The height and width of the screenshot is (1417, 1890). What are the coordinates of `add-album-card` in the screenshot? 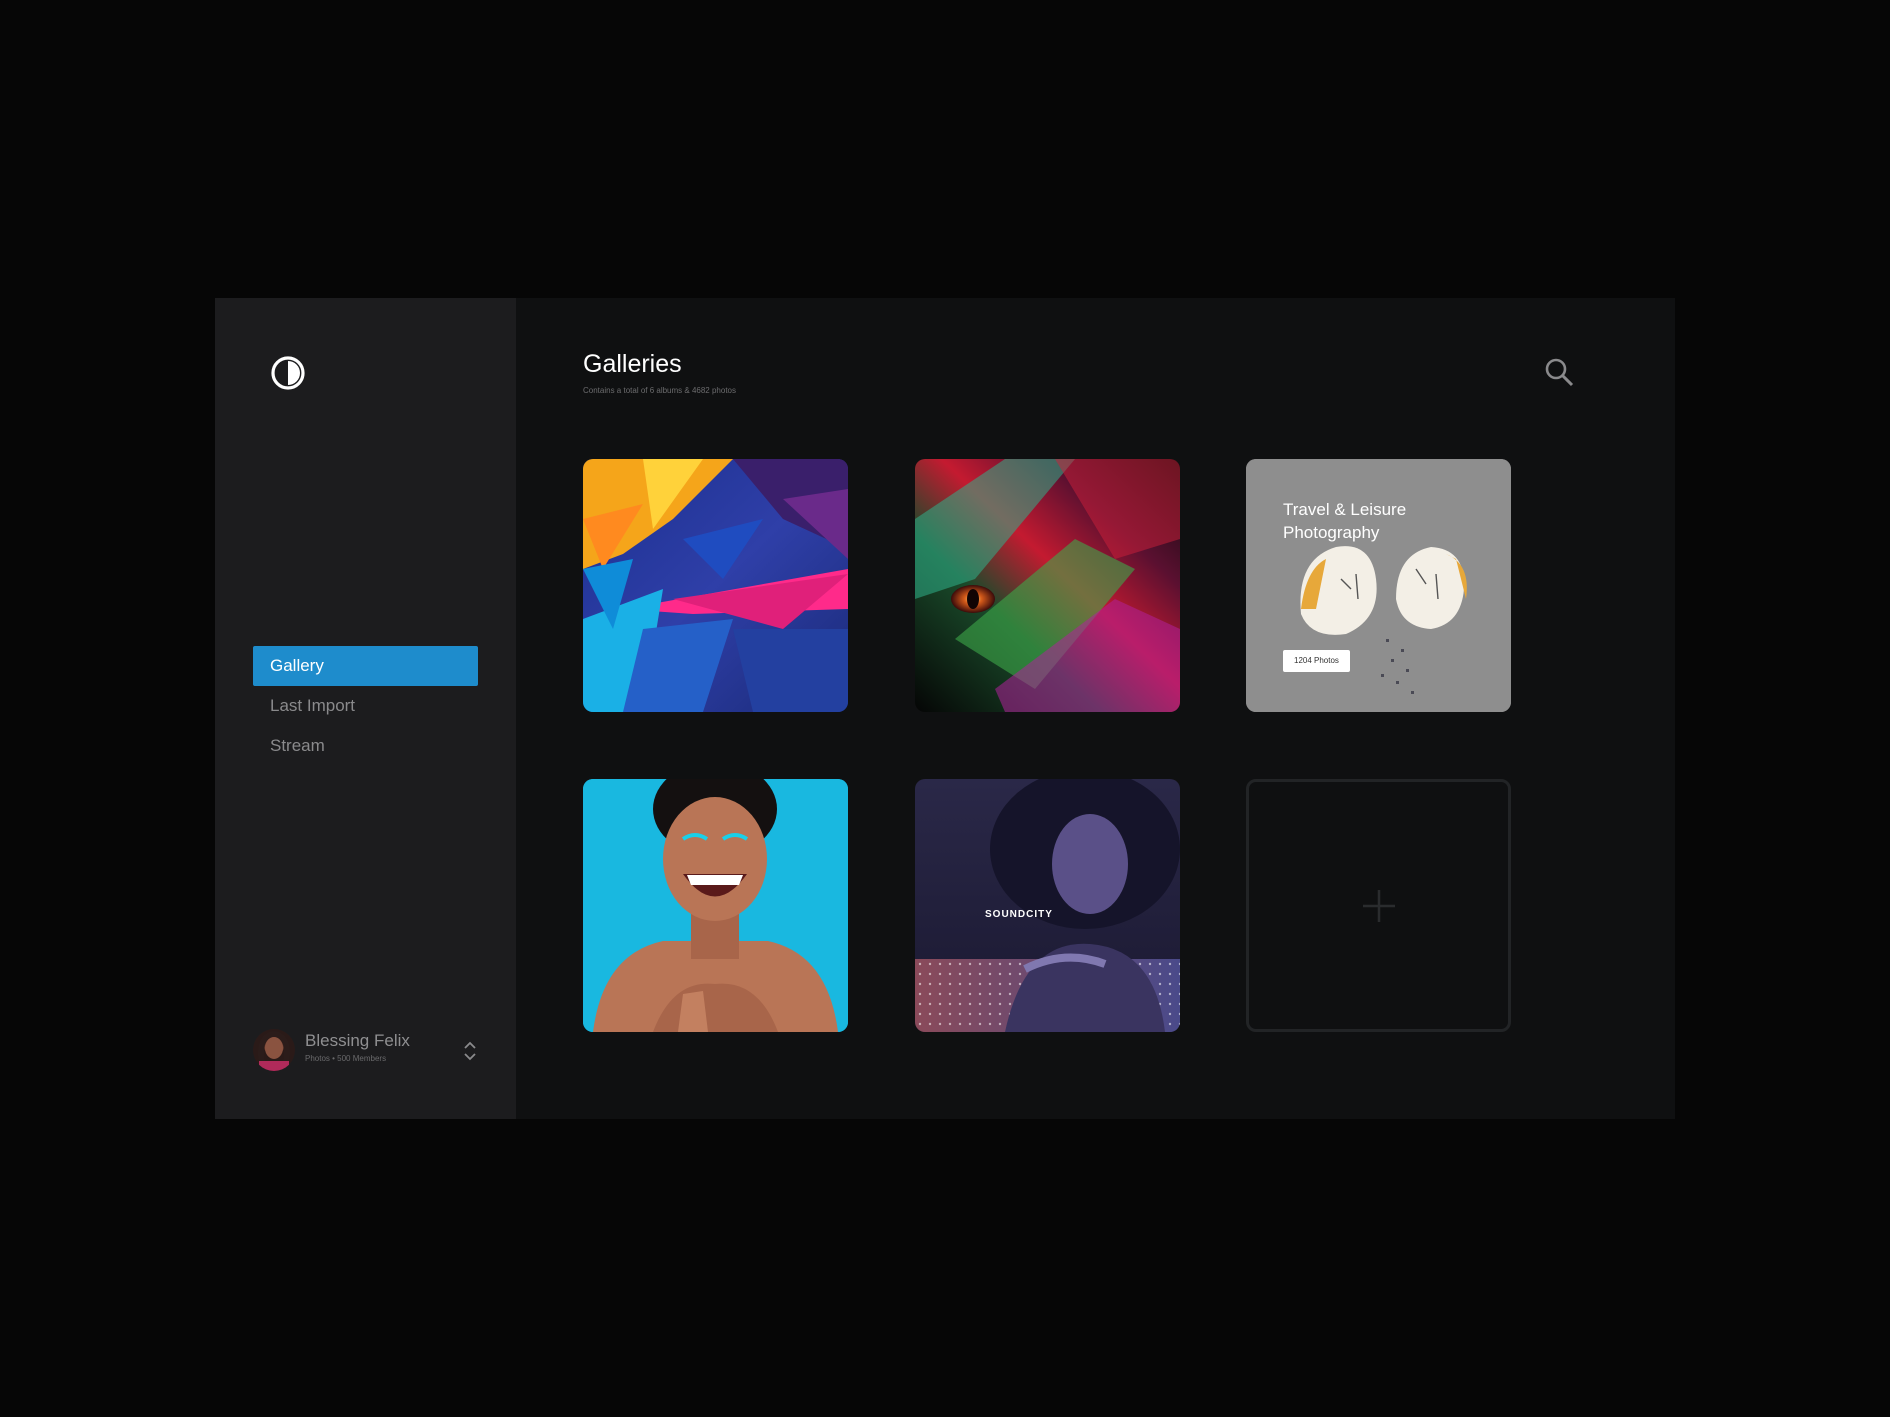 It's located at (1378, 905).